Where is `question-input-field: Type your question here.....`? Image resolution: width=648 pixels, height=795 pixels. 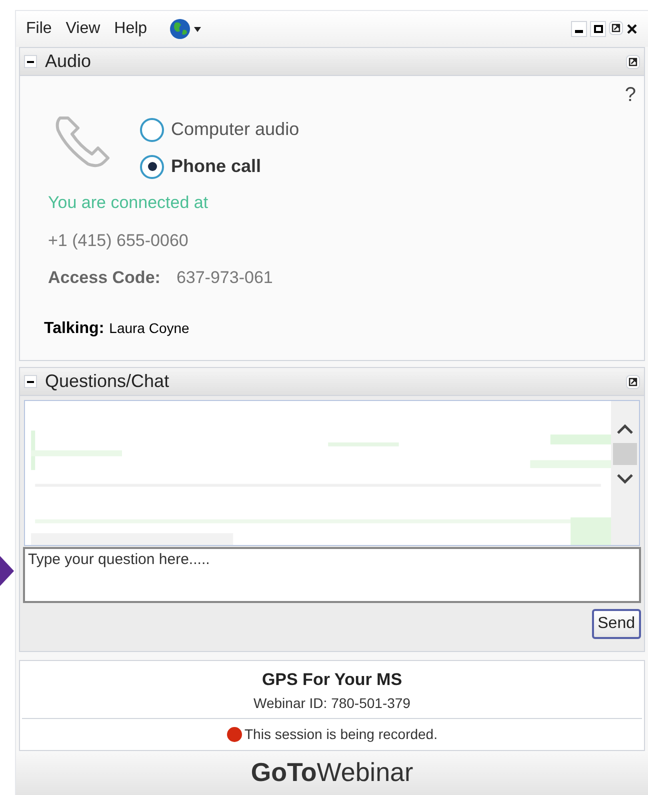
question-input-field: Type your question here..... is located at coordinates (332, 575).